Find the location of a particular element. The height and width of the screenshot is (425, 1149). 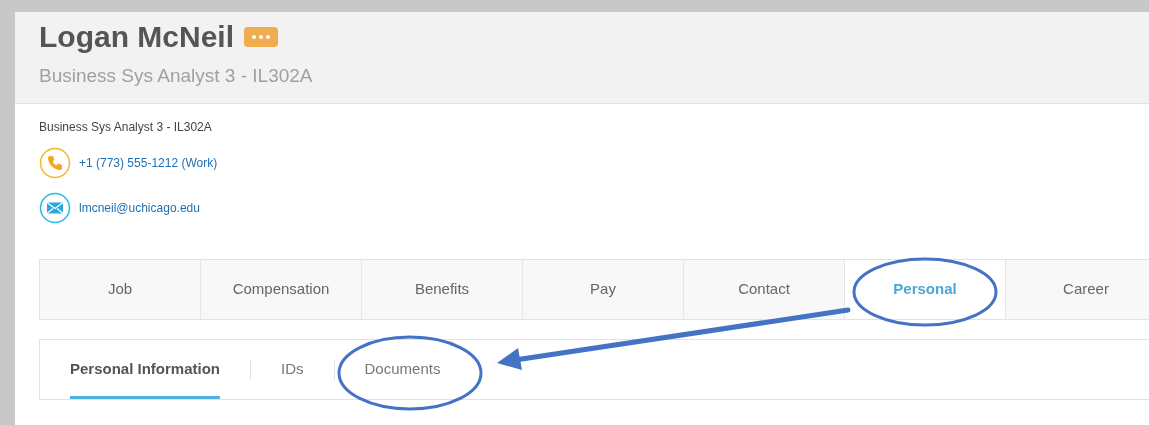

sub-tab: Documents is located at coordinates (402, 369).